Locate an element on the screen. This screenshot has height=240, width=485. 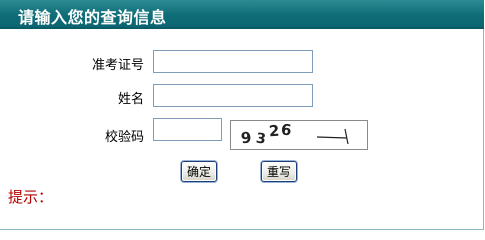
captcha-char: 2 is located at coordinates (274, 131).